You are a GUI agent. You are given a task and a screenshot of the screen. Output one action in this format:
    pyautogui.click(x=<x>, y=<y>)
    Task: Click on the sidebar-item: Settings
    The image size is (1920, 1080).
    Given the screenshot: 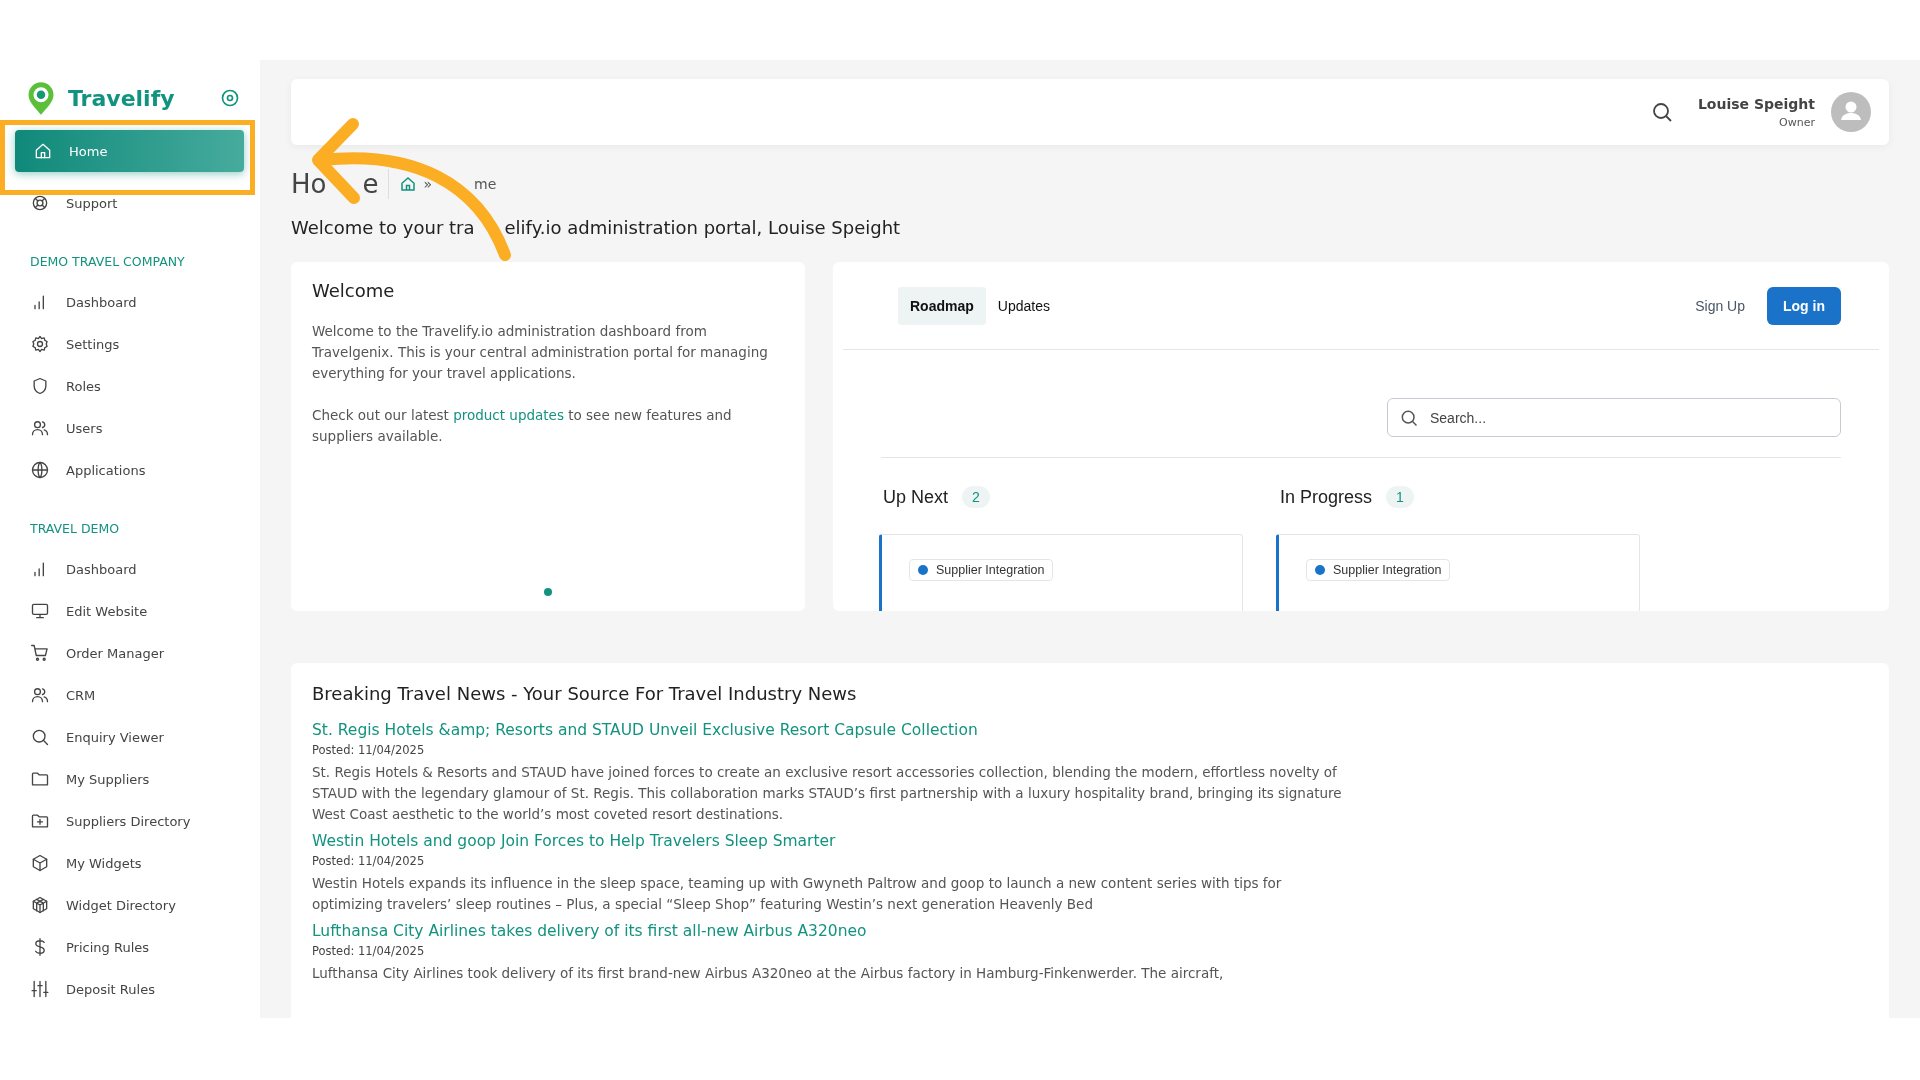 What is the action you would take?
    pyautogui.click(x=130, y=344)
    